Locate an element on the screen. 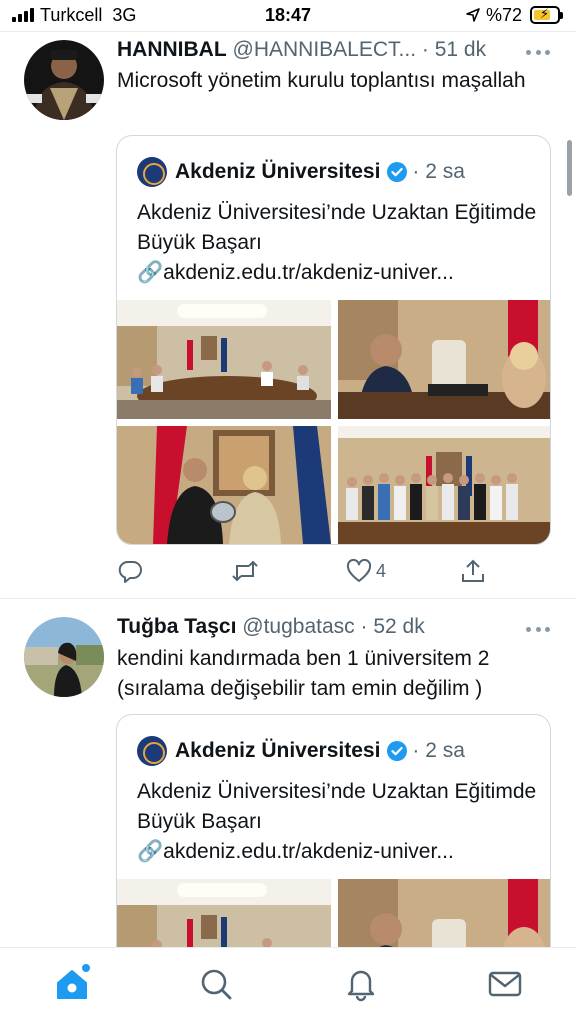 This screenshot has height=1024, width=576. location-arrow-icon is located at coordinates (473, 15).